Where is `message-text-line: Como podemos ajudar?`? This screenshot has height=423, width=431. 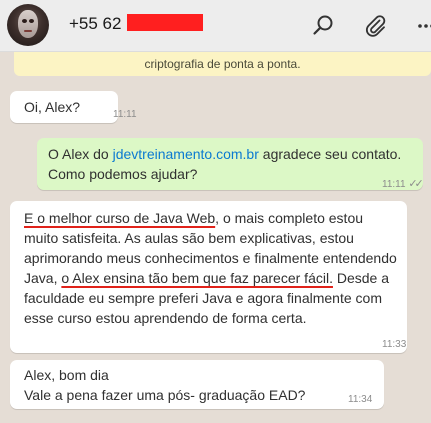 message-text-line: Como podemos ajudar? is located at coordinates (123, 174).